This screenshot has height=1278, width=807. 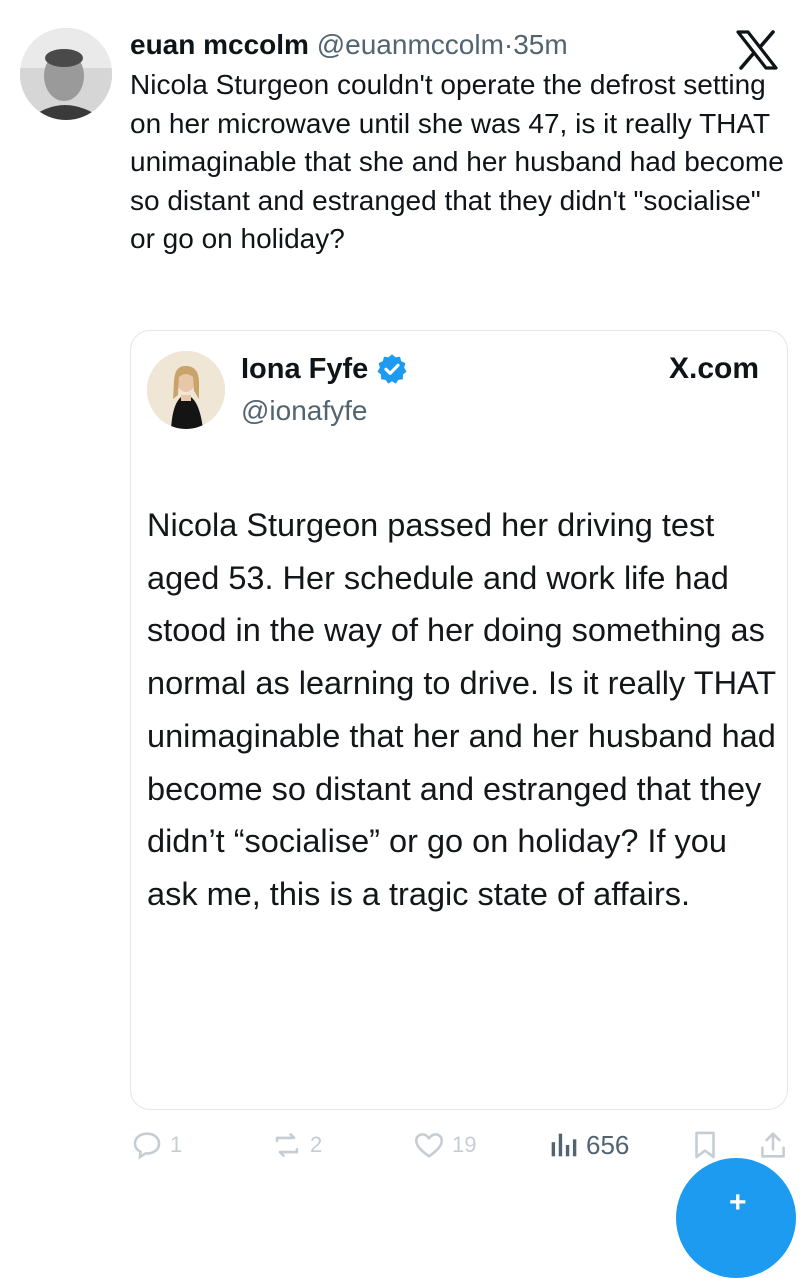 I want to click on quoted-author-handle: @ionafyfe, so click(x=304, y=411).